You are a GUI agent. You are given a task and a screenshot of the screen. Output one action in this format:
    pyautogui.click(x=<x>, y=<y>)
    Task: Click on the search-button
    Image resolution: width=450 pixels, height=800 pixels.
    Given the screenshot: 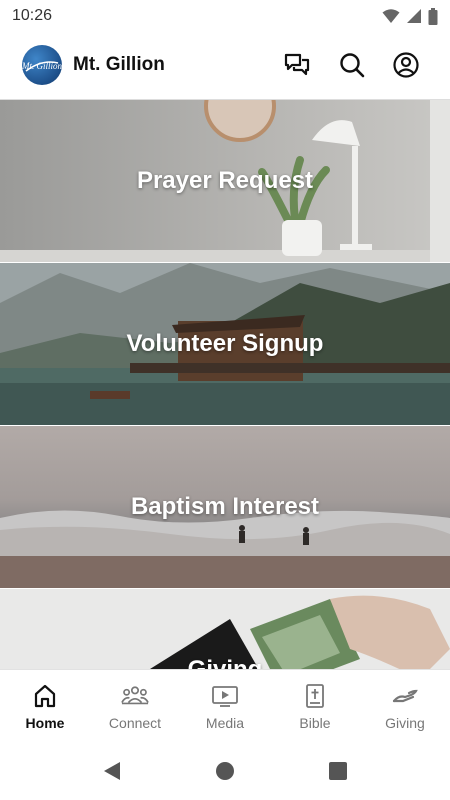 What is the action you would take?
    pyautogui.click(x=352, y=65)
    